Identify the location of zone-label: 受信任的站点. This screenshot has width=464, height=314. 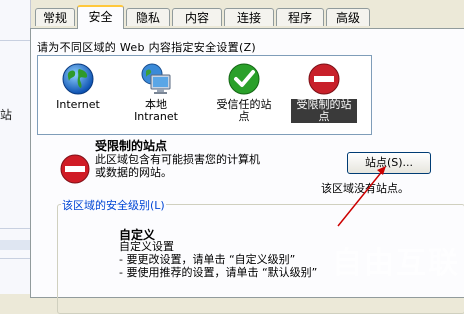
(244, 110).